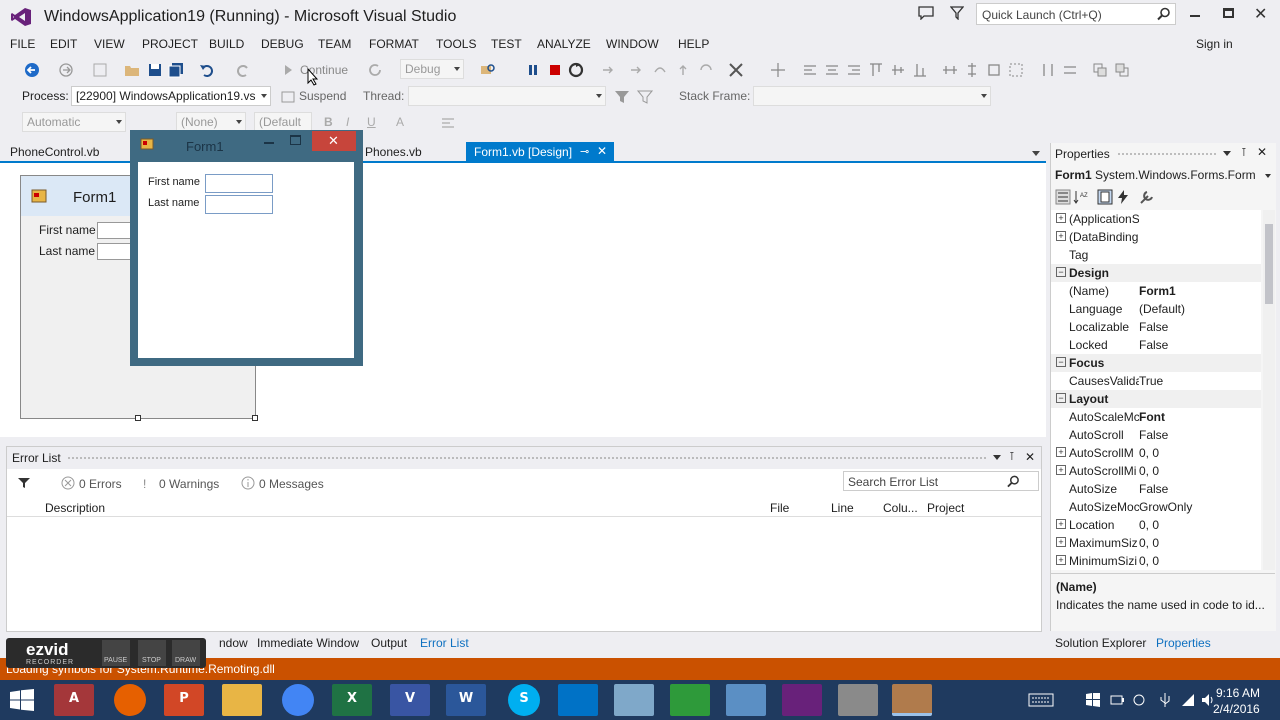  Describe the element at coordinates (176, 70) in the screenshot. I see `save-all-icon` at that location.